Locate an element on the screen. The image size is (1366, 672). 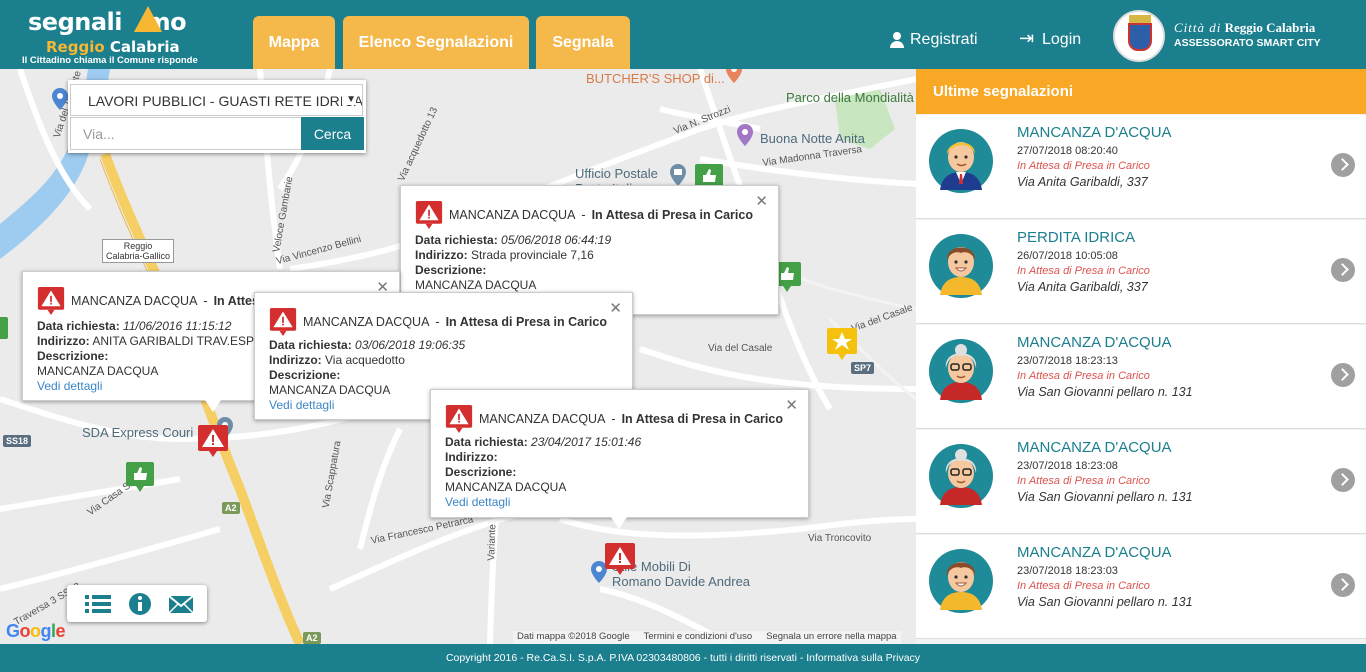
road-sign-sp7: SP7 is located at coordinates (863, 368).